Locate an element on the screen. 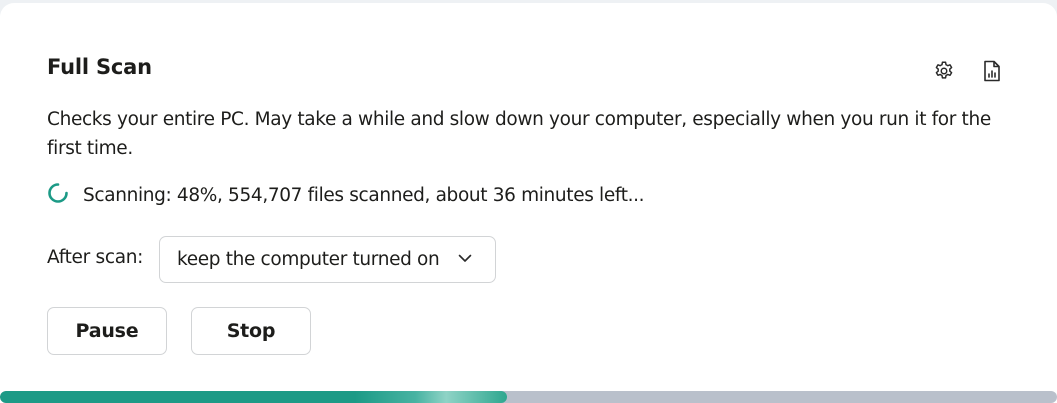 This screenshot has width=1057, height=403. scan-progress-fill is located at coordinates (254, 397).